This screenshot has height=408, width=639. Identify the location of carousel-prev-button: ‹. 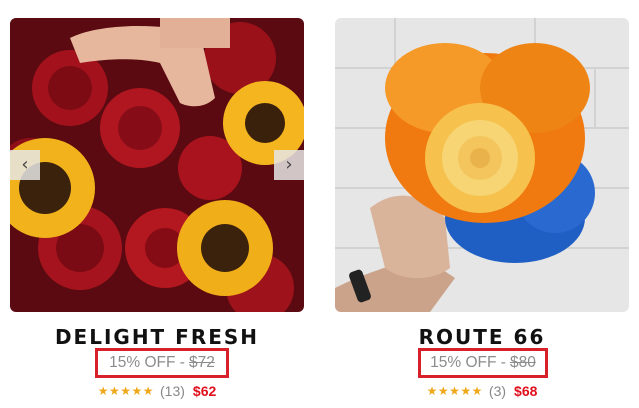
(25, 165).